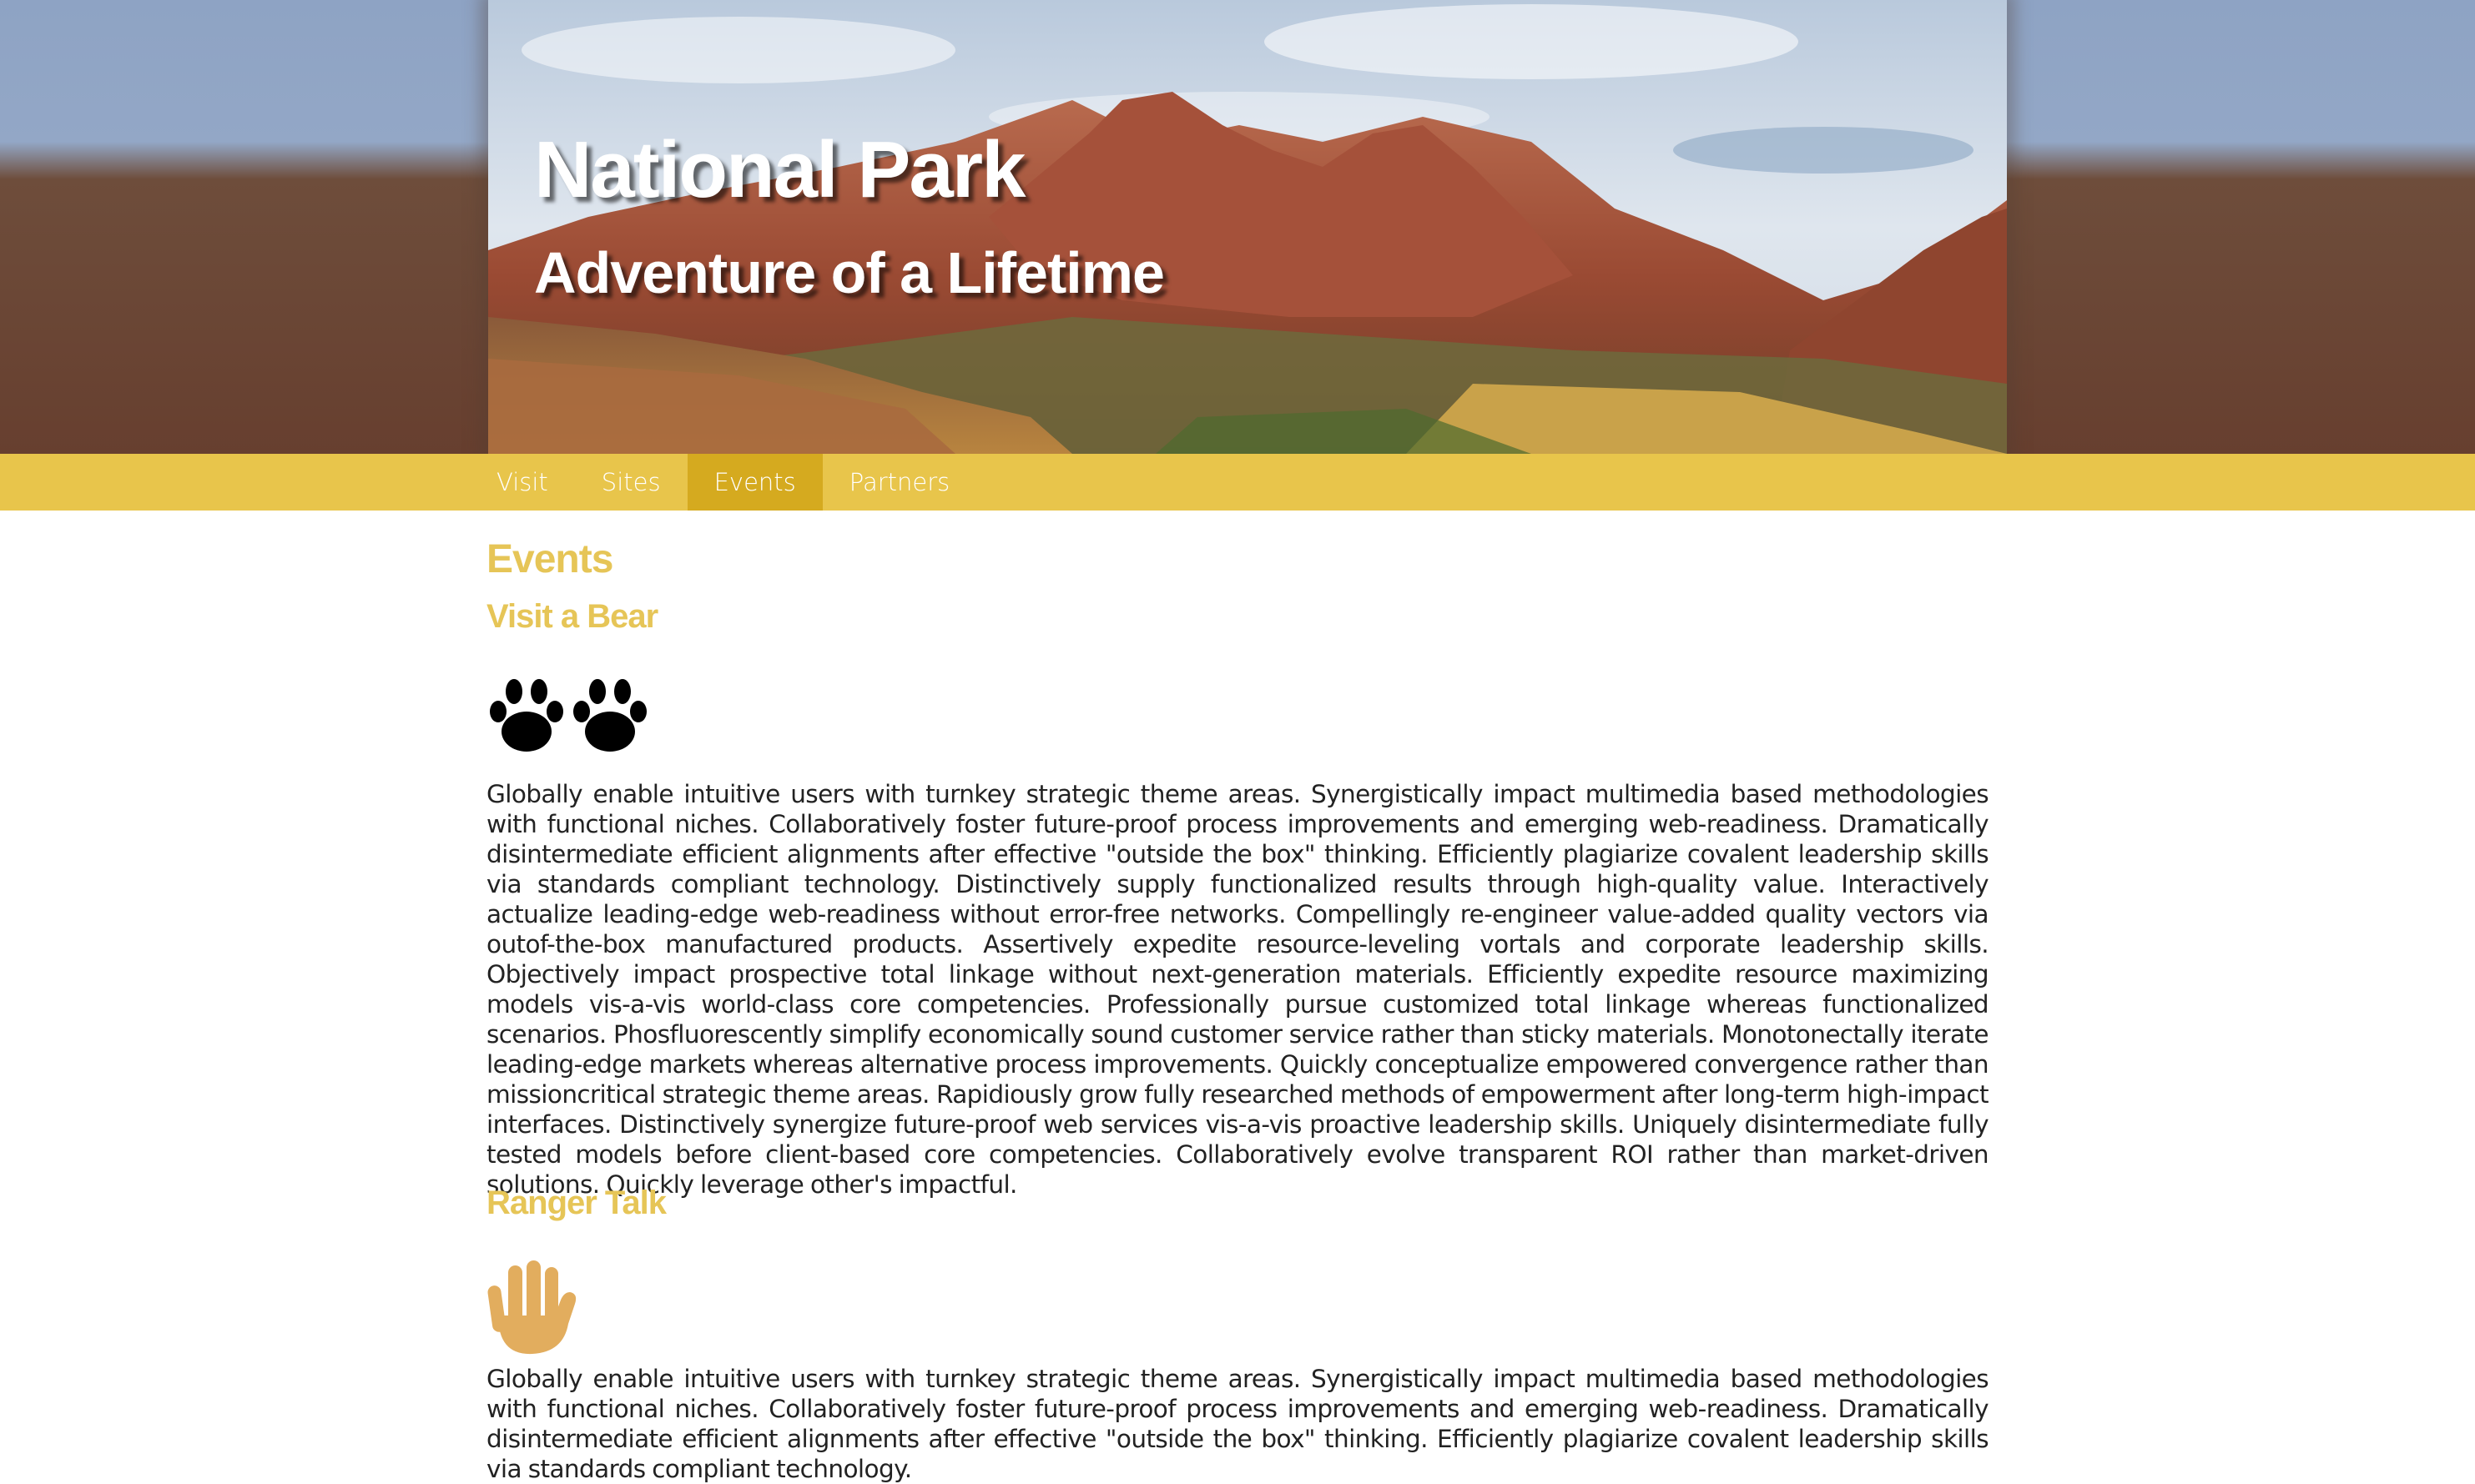 This screenshot has width=2475, height=1484. Describe the element at coordinates (755, 483) in the screenshot. I see `nav-item-events: Events` at that location.